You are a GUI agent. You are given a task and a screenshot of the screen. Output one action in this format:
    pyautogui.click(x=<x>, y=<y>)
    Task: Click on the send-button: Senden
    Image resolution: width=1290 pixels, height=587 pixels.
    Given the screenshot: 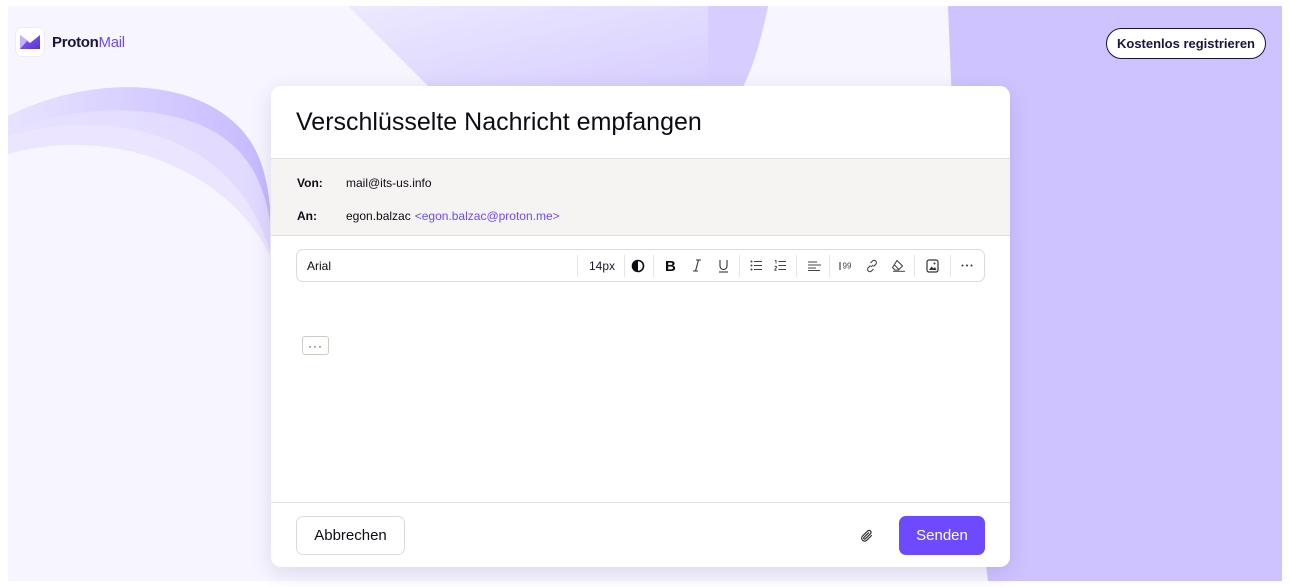 What is the action you would take?
    pyautogui.click(x=942, y=535)
    